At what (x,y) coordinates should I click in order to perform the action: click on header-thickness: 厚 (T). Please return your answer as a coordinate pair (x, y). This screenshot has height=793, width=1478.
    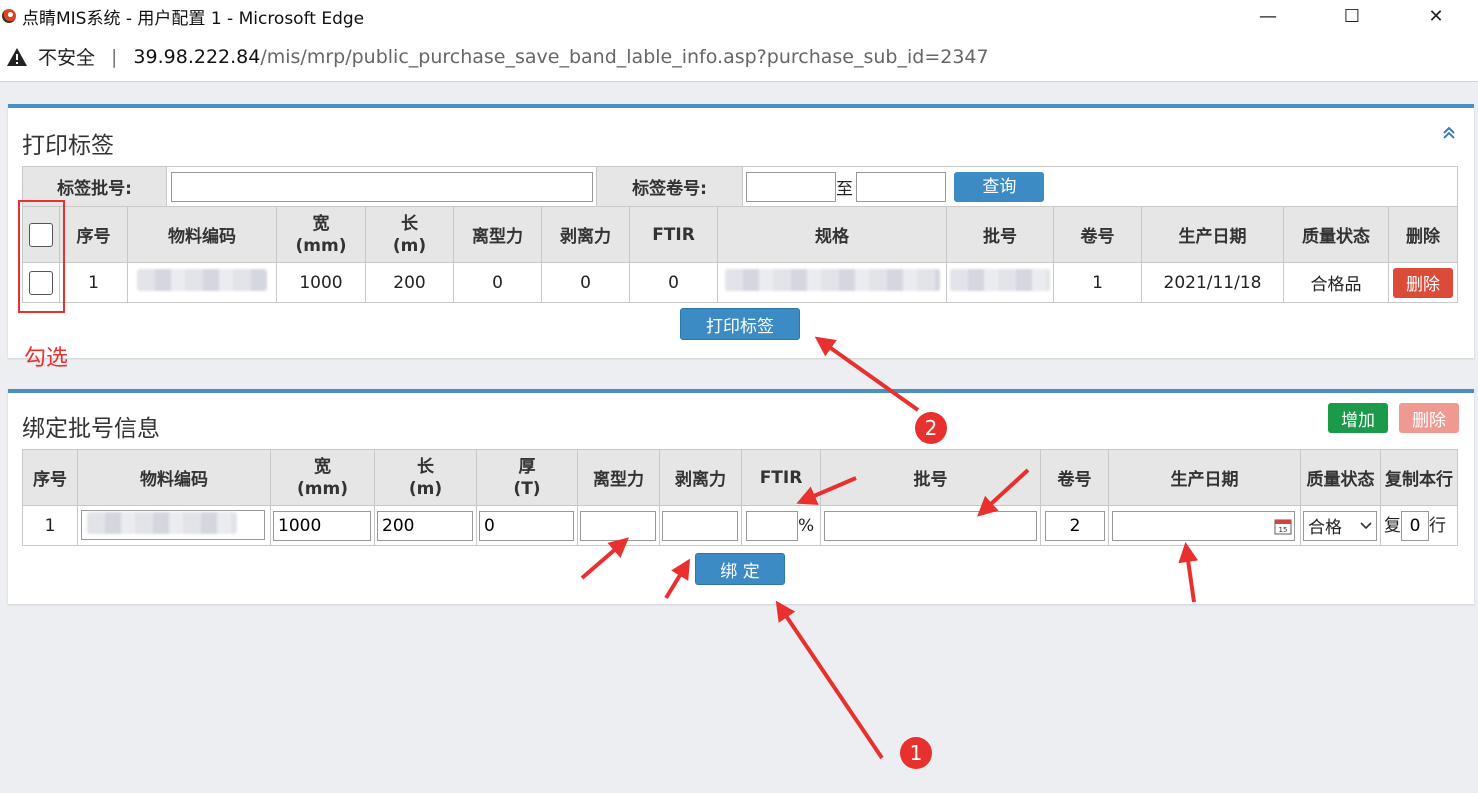
    Looking at the image, I should click on (527, 477).